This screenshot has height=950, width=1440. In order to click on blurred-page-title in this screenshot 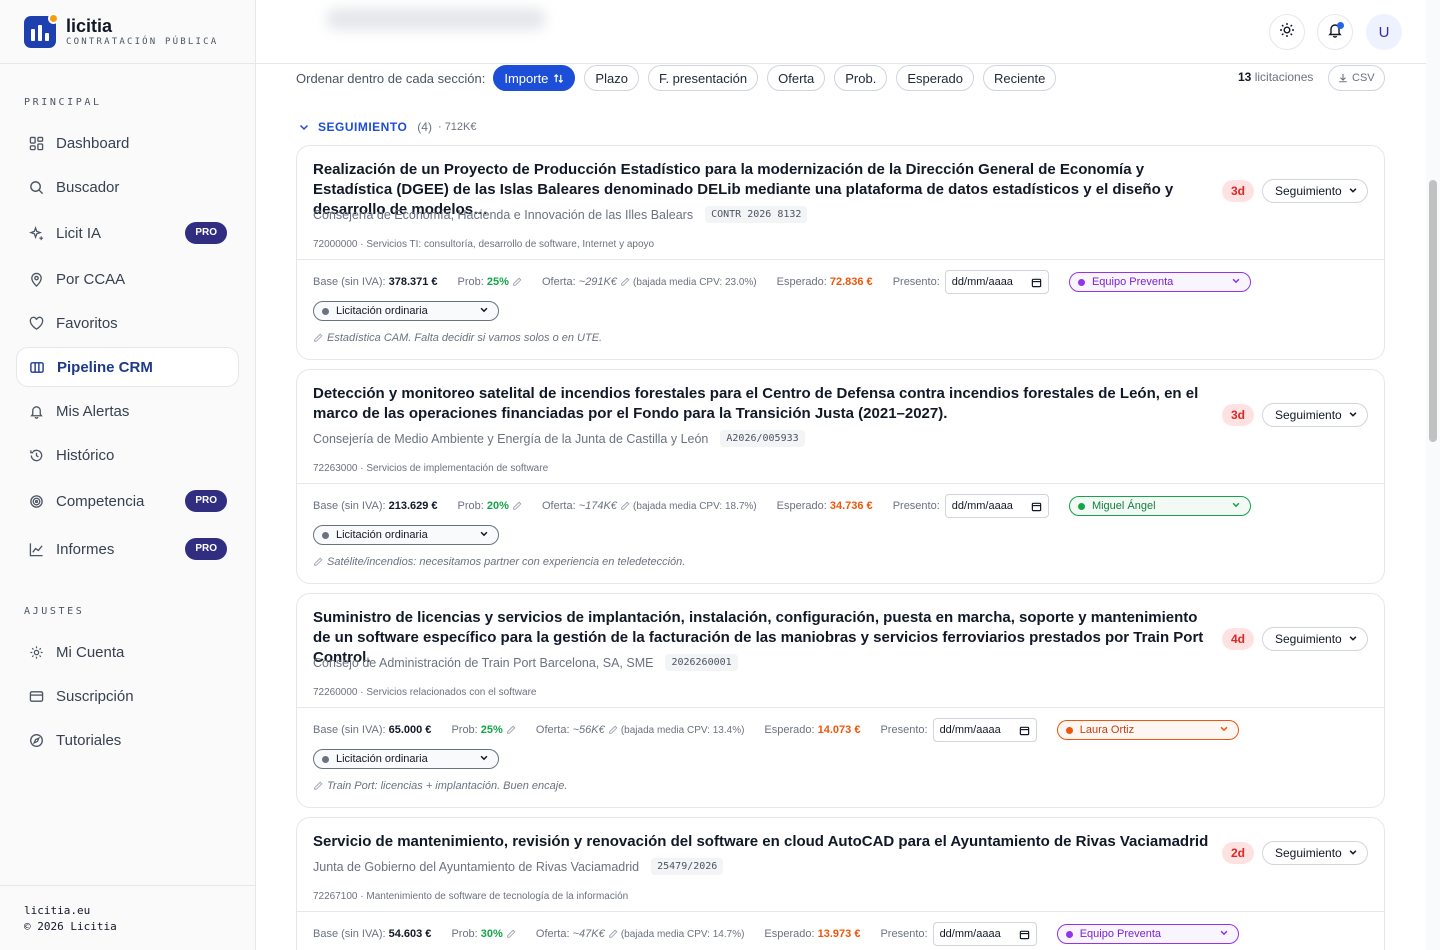, I will do `click(436, 19)`.